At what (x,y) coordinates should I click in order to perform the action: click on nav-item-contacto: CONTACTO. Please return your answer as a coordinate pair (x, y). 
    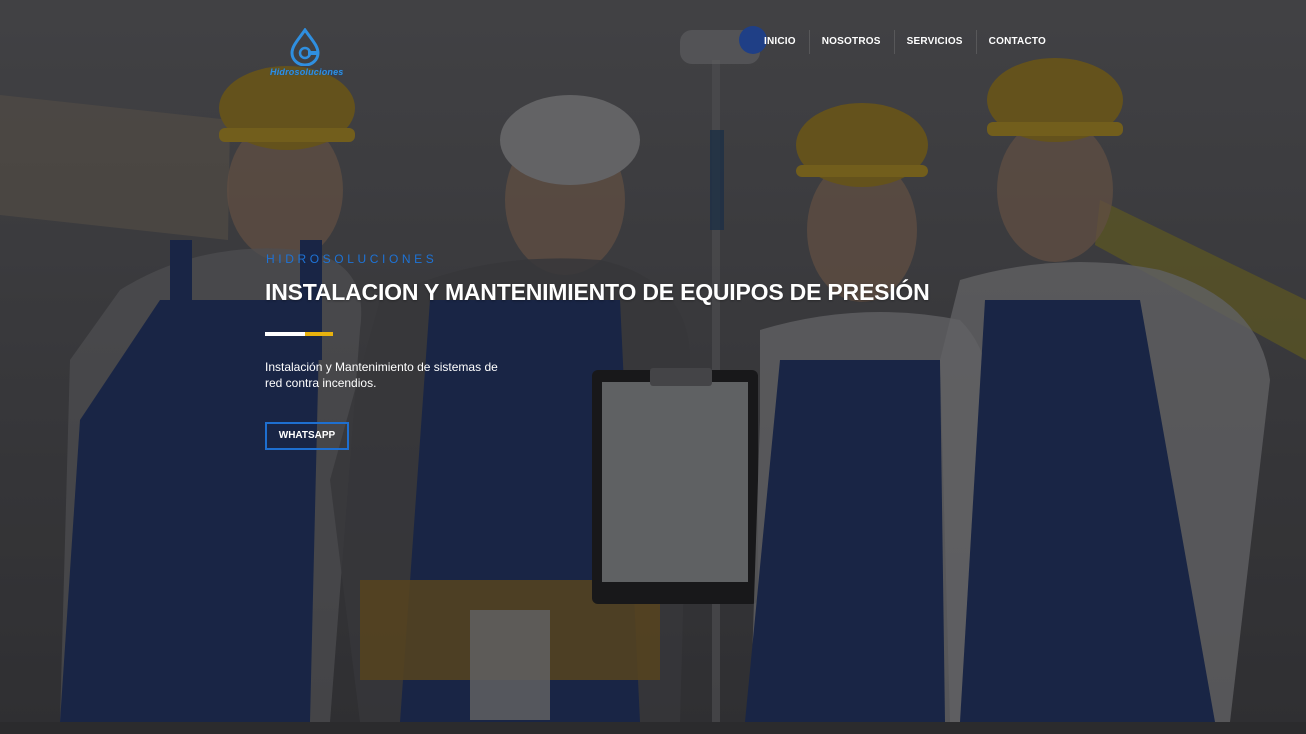
    Looking at the image, I should click on (1017, 42).